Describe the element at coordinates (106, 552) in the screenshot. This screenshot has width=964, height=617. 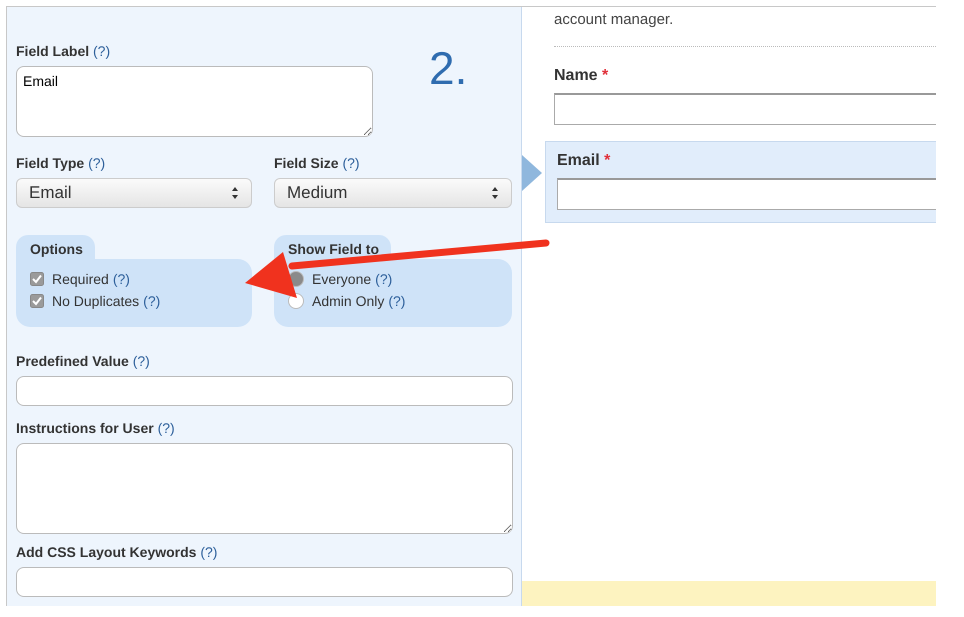
I see `field-label: Add CSS Layout Keywords` at that location.